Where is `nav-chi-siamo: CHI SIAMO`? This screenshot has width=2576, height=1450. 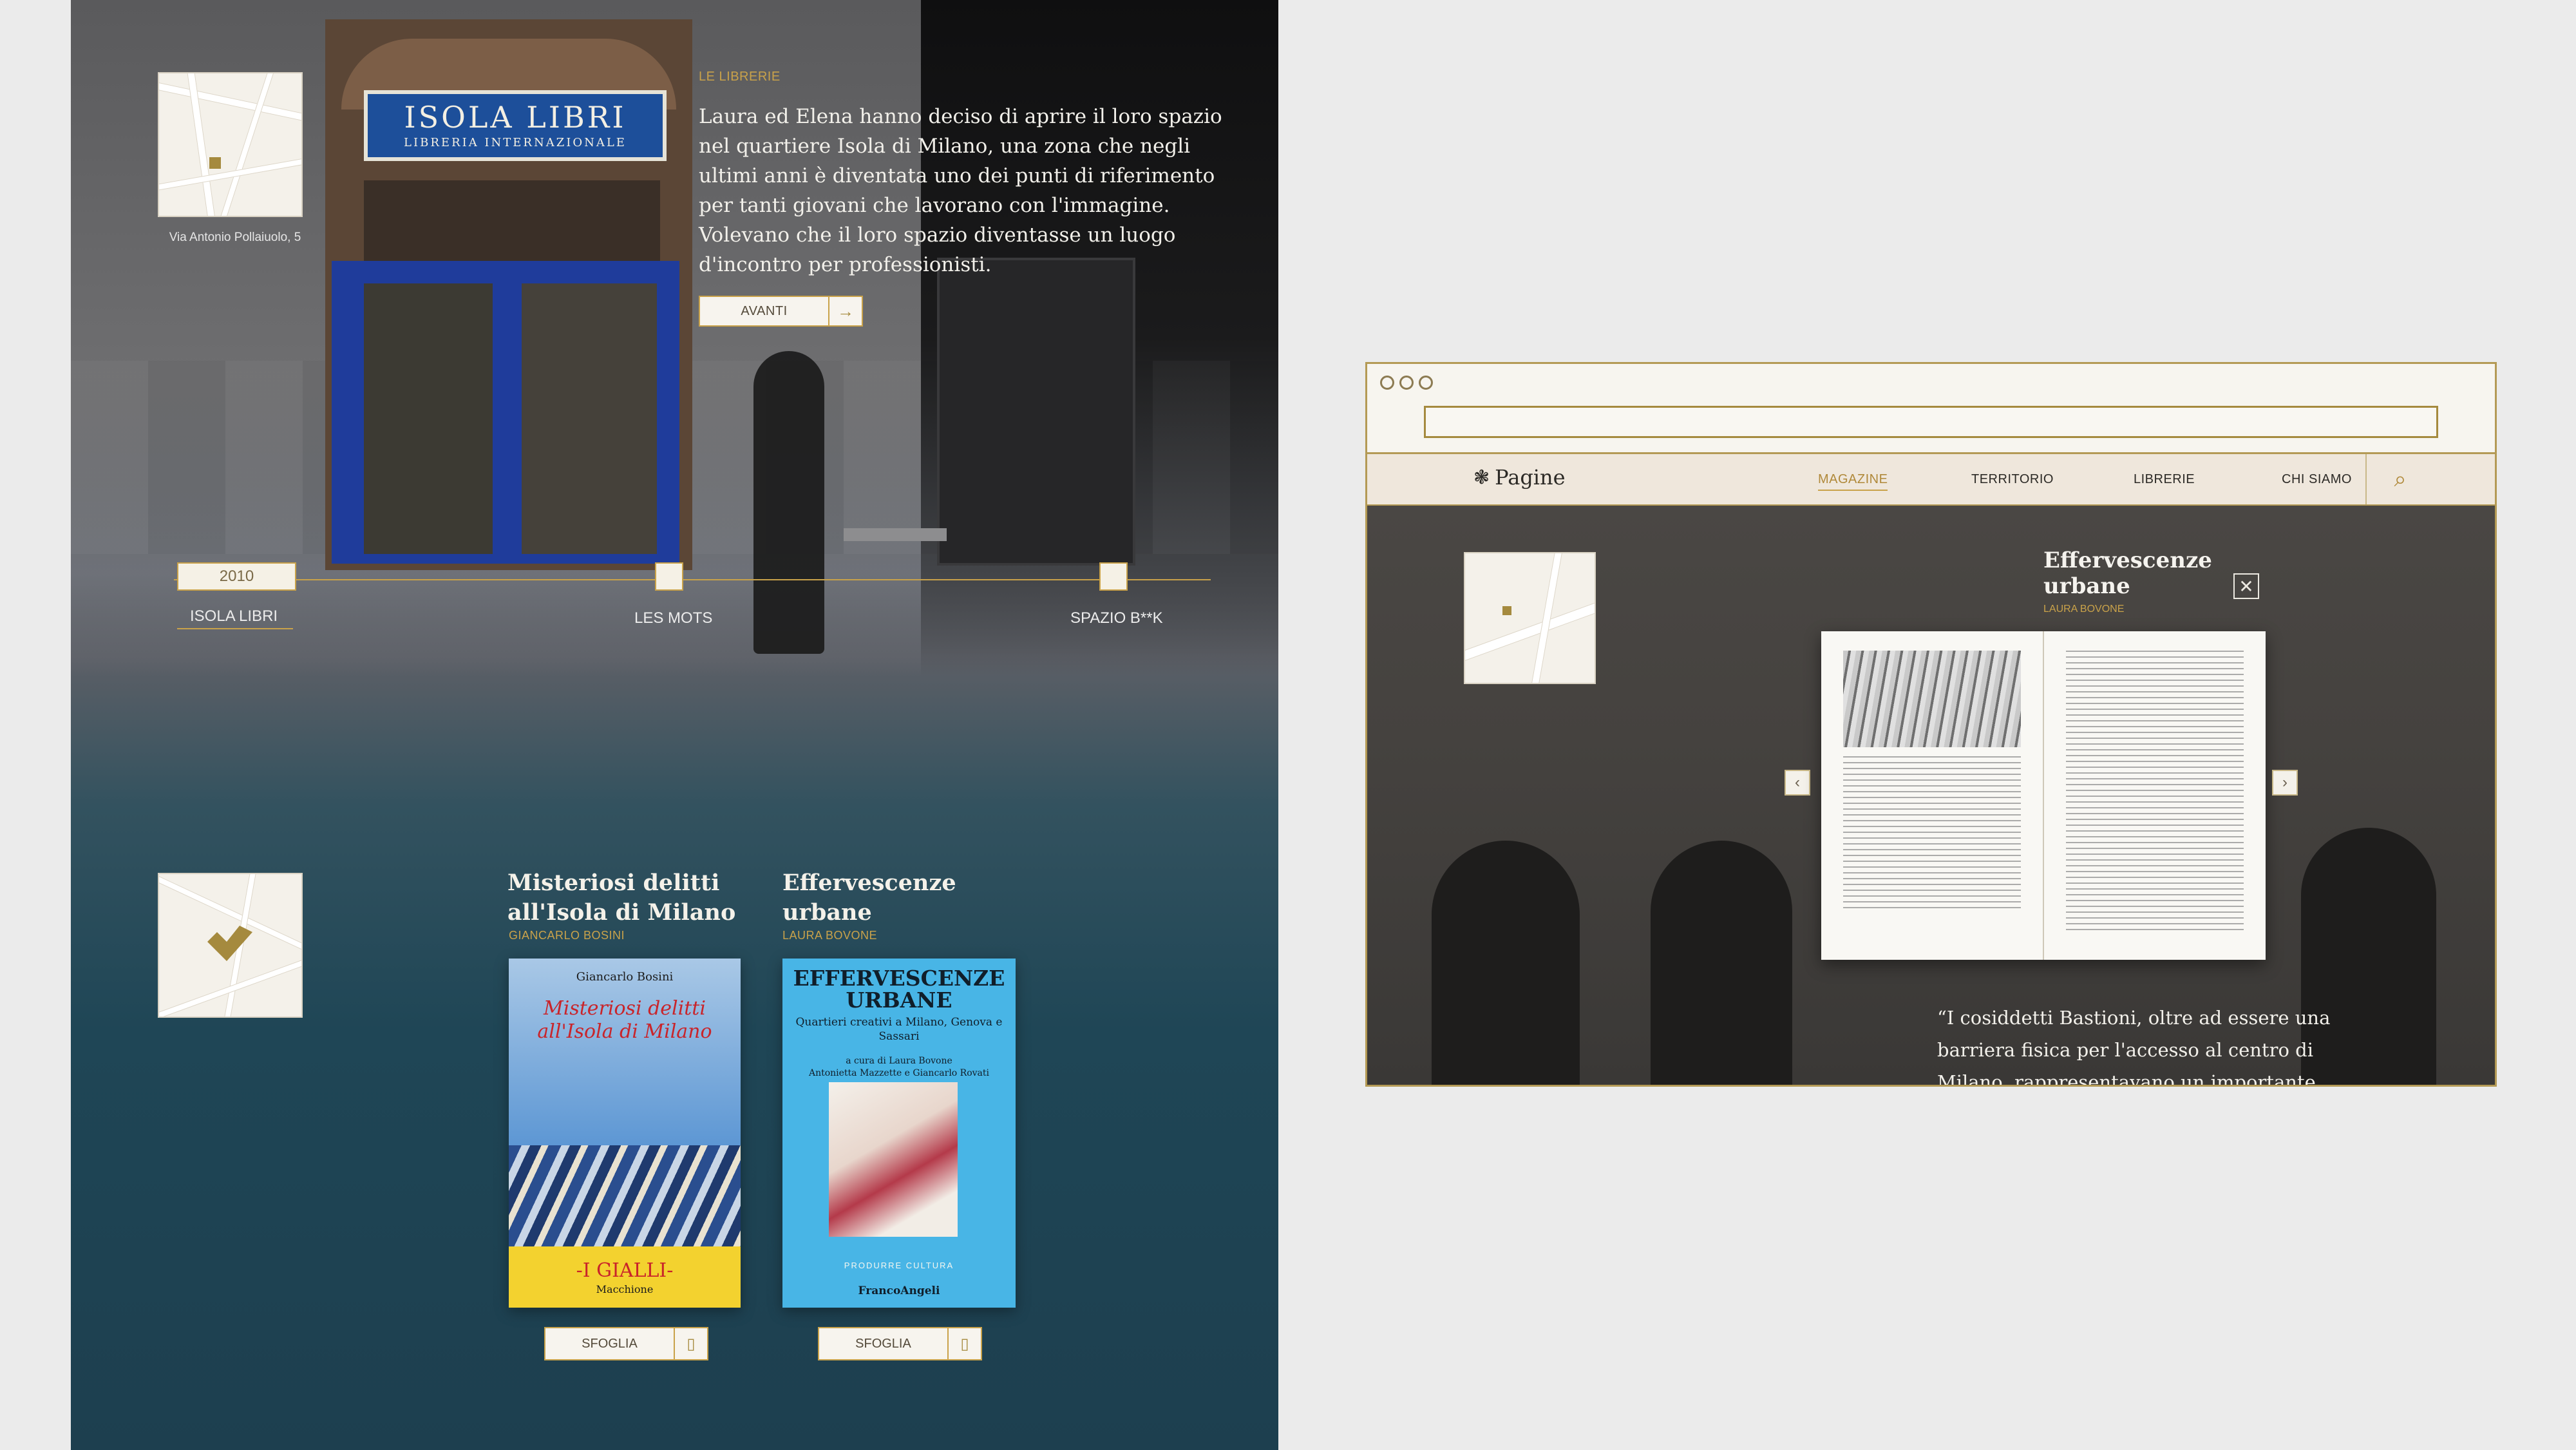
nav-chi-siamo: CHI SIAMO is located at coordinates (2317, 479).